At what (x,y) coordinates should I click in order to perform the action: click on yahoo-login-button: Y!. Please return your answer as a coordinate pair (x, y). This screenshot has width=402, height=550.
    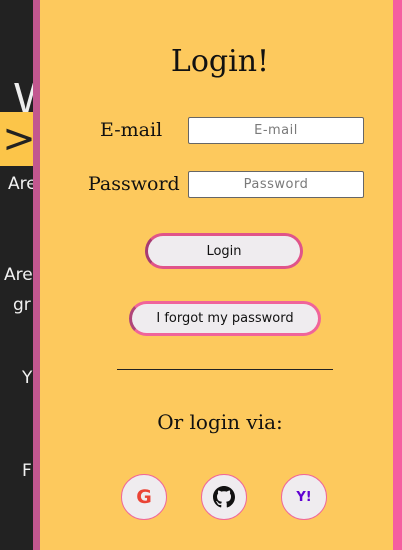
    Looking at the image, I should click on (304, 497).